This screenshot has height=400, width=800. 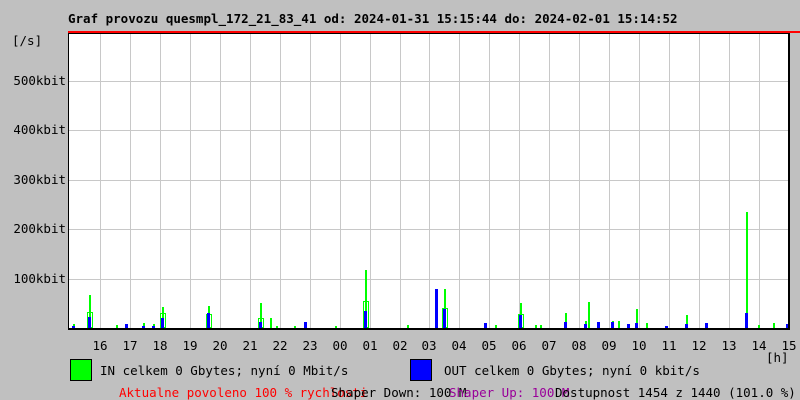 What do you see at coordinates (399, 392) in the screenshot?
I see `shaper-down-text: Shaper Down: 100 M` at bounding box center [399, 392].